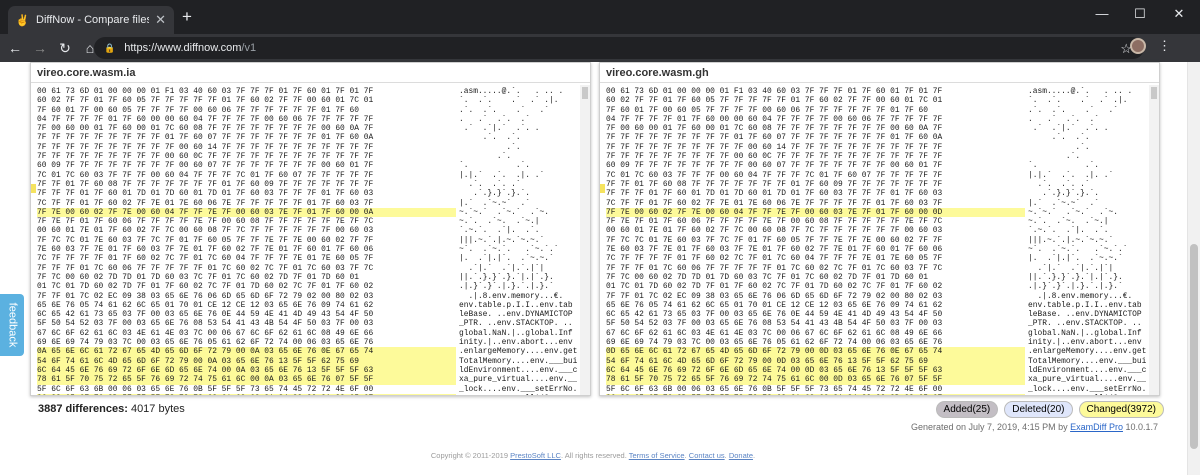  What do you see at coordinates (1121, 409) in the screenshot?
I see `changed-badge: Changed(3972)` at bounding box center [1121, 409].